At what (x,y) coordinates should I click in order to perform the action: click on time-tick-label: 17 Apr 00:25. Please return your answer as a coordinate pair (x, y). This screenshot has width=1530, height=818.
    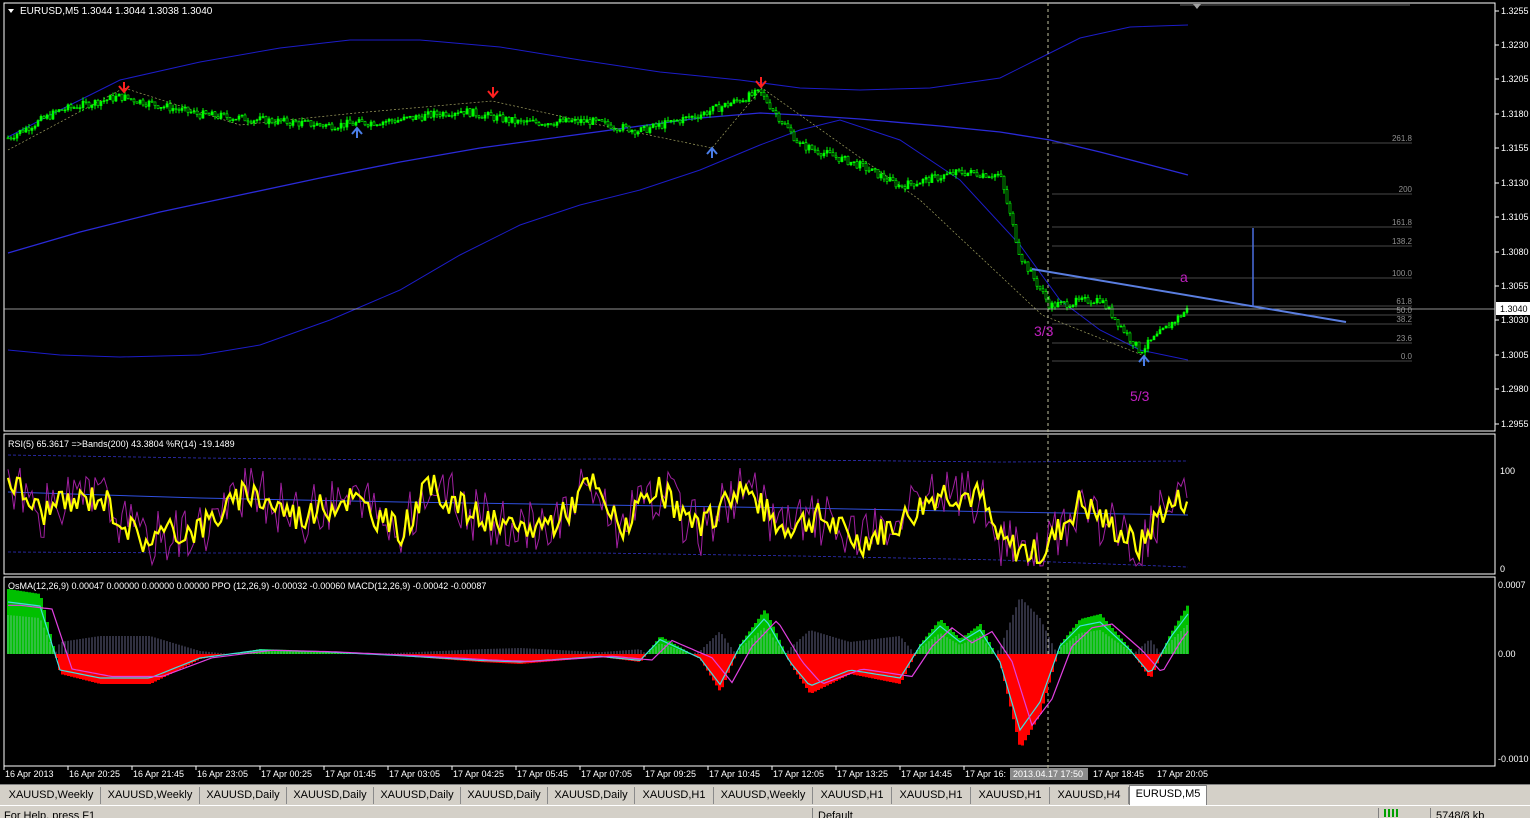
    Looking at the image, I should click on (286, 774).